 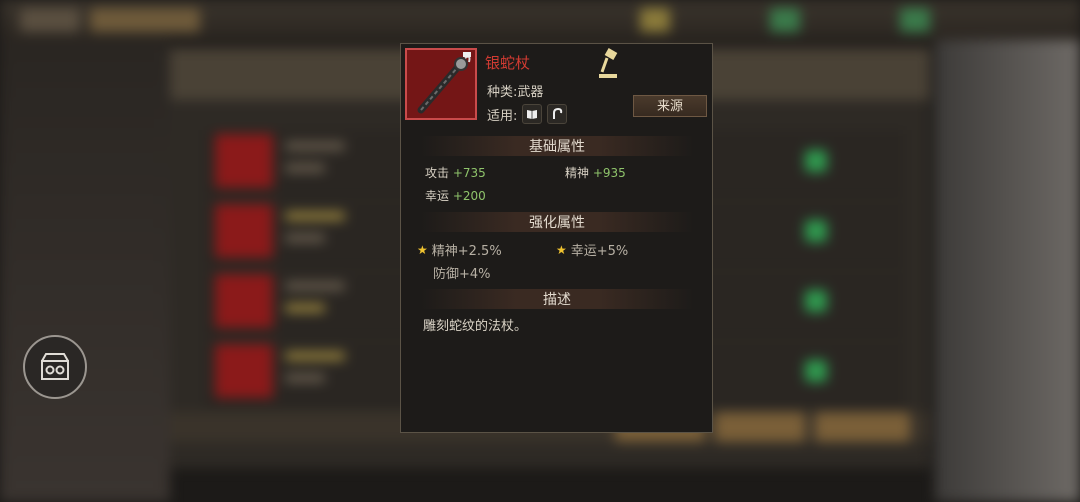 What do you see at coordinates (557, 222) in the screenshot?
I see `enhanced-attributes-header: 强化属性` at bounding box center [557, 222].